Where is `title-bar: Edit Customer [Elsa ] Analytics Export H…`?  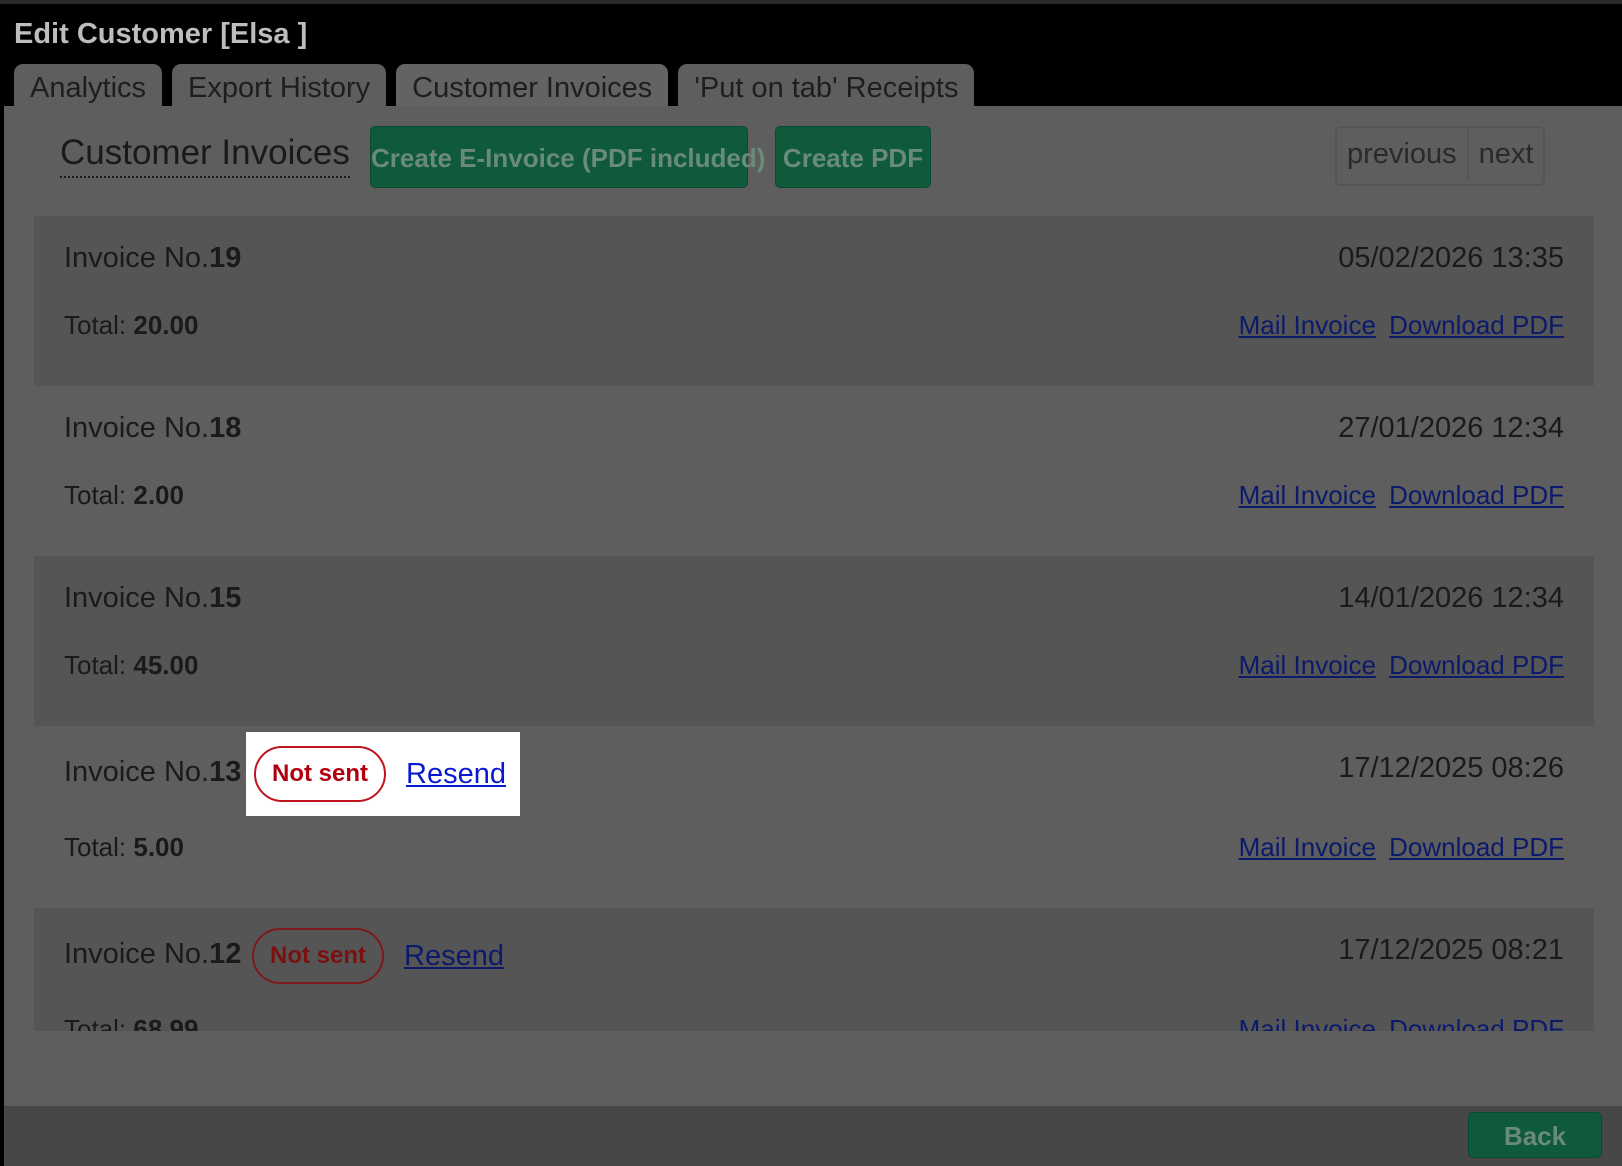
title-bar: Edit Customer [Elsa ] Analytics Export H… is located at coordinates (811, 55).